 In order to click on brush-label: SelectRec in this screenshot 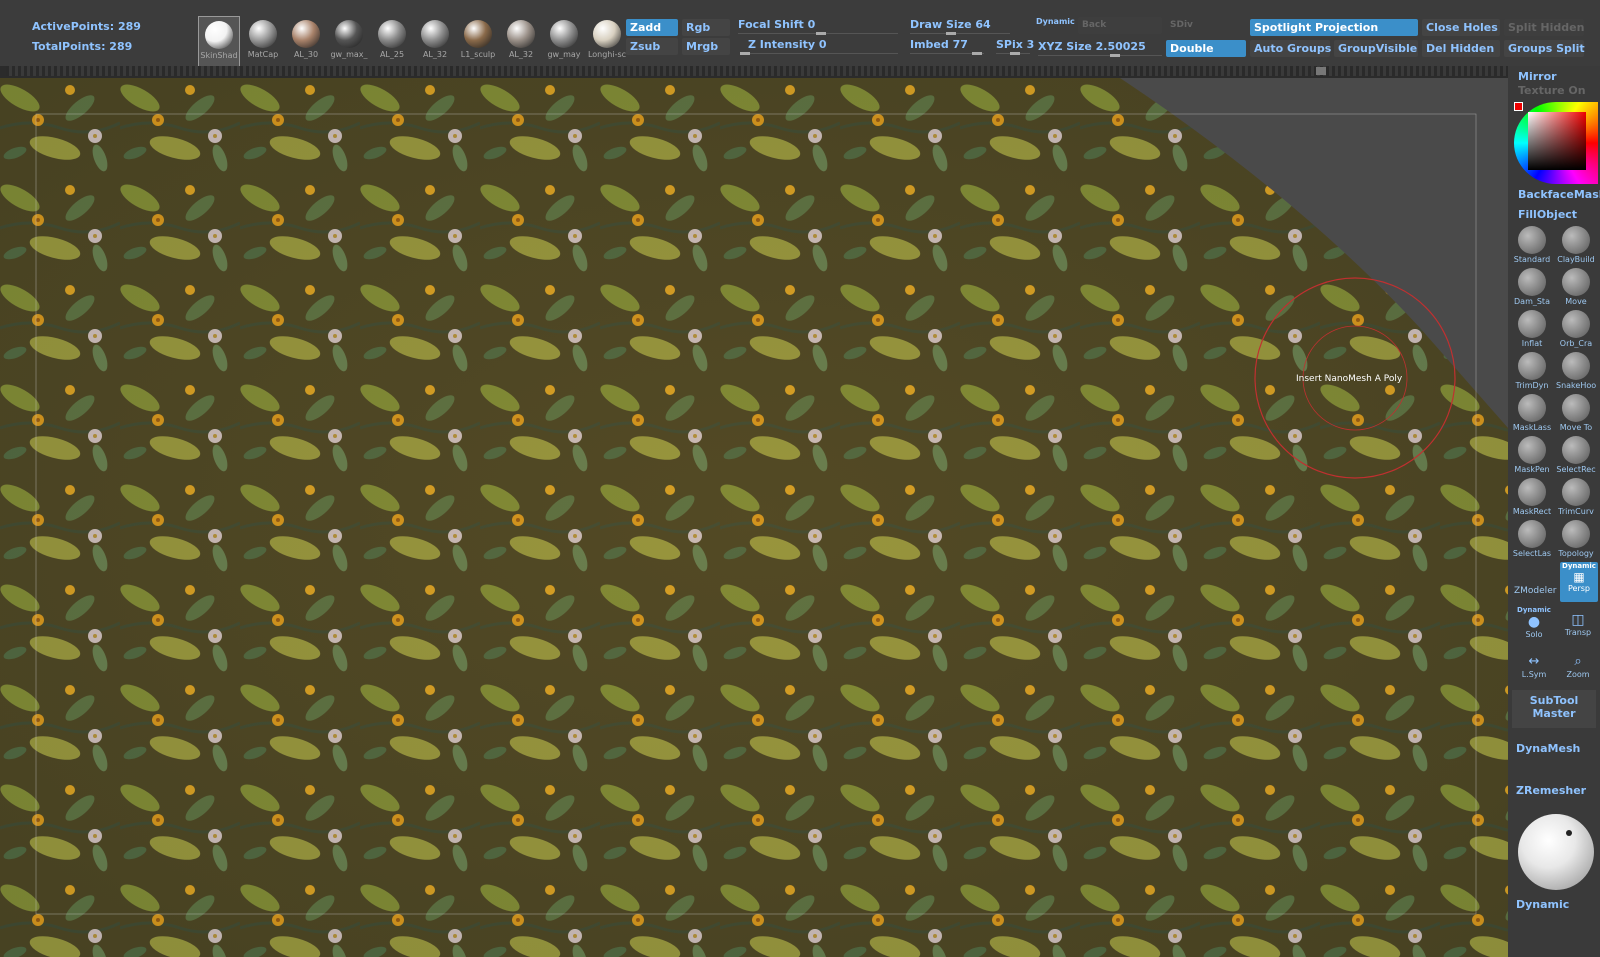, I will do `click(1576, 469)`.